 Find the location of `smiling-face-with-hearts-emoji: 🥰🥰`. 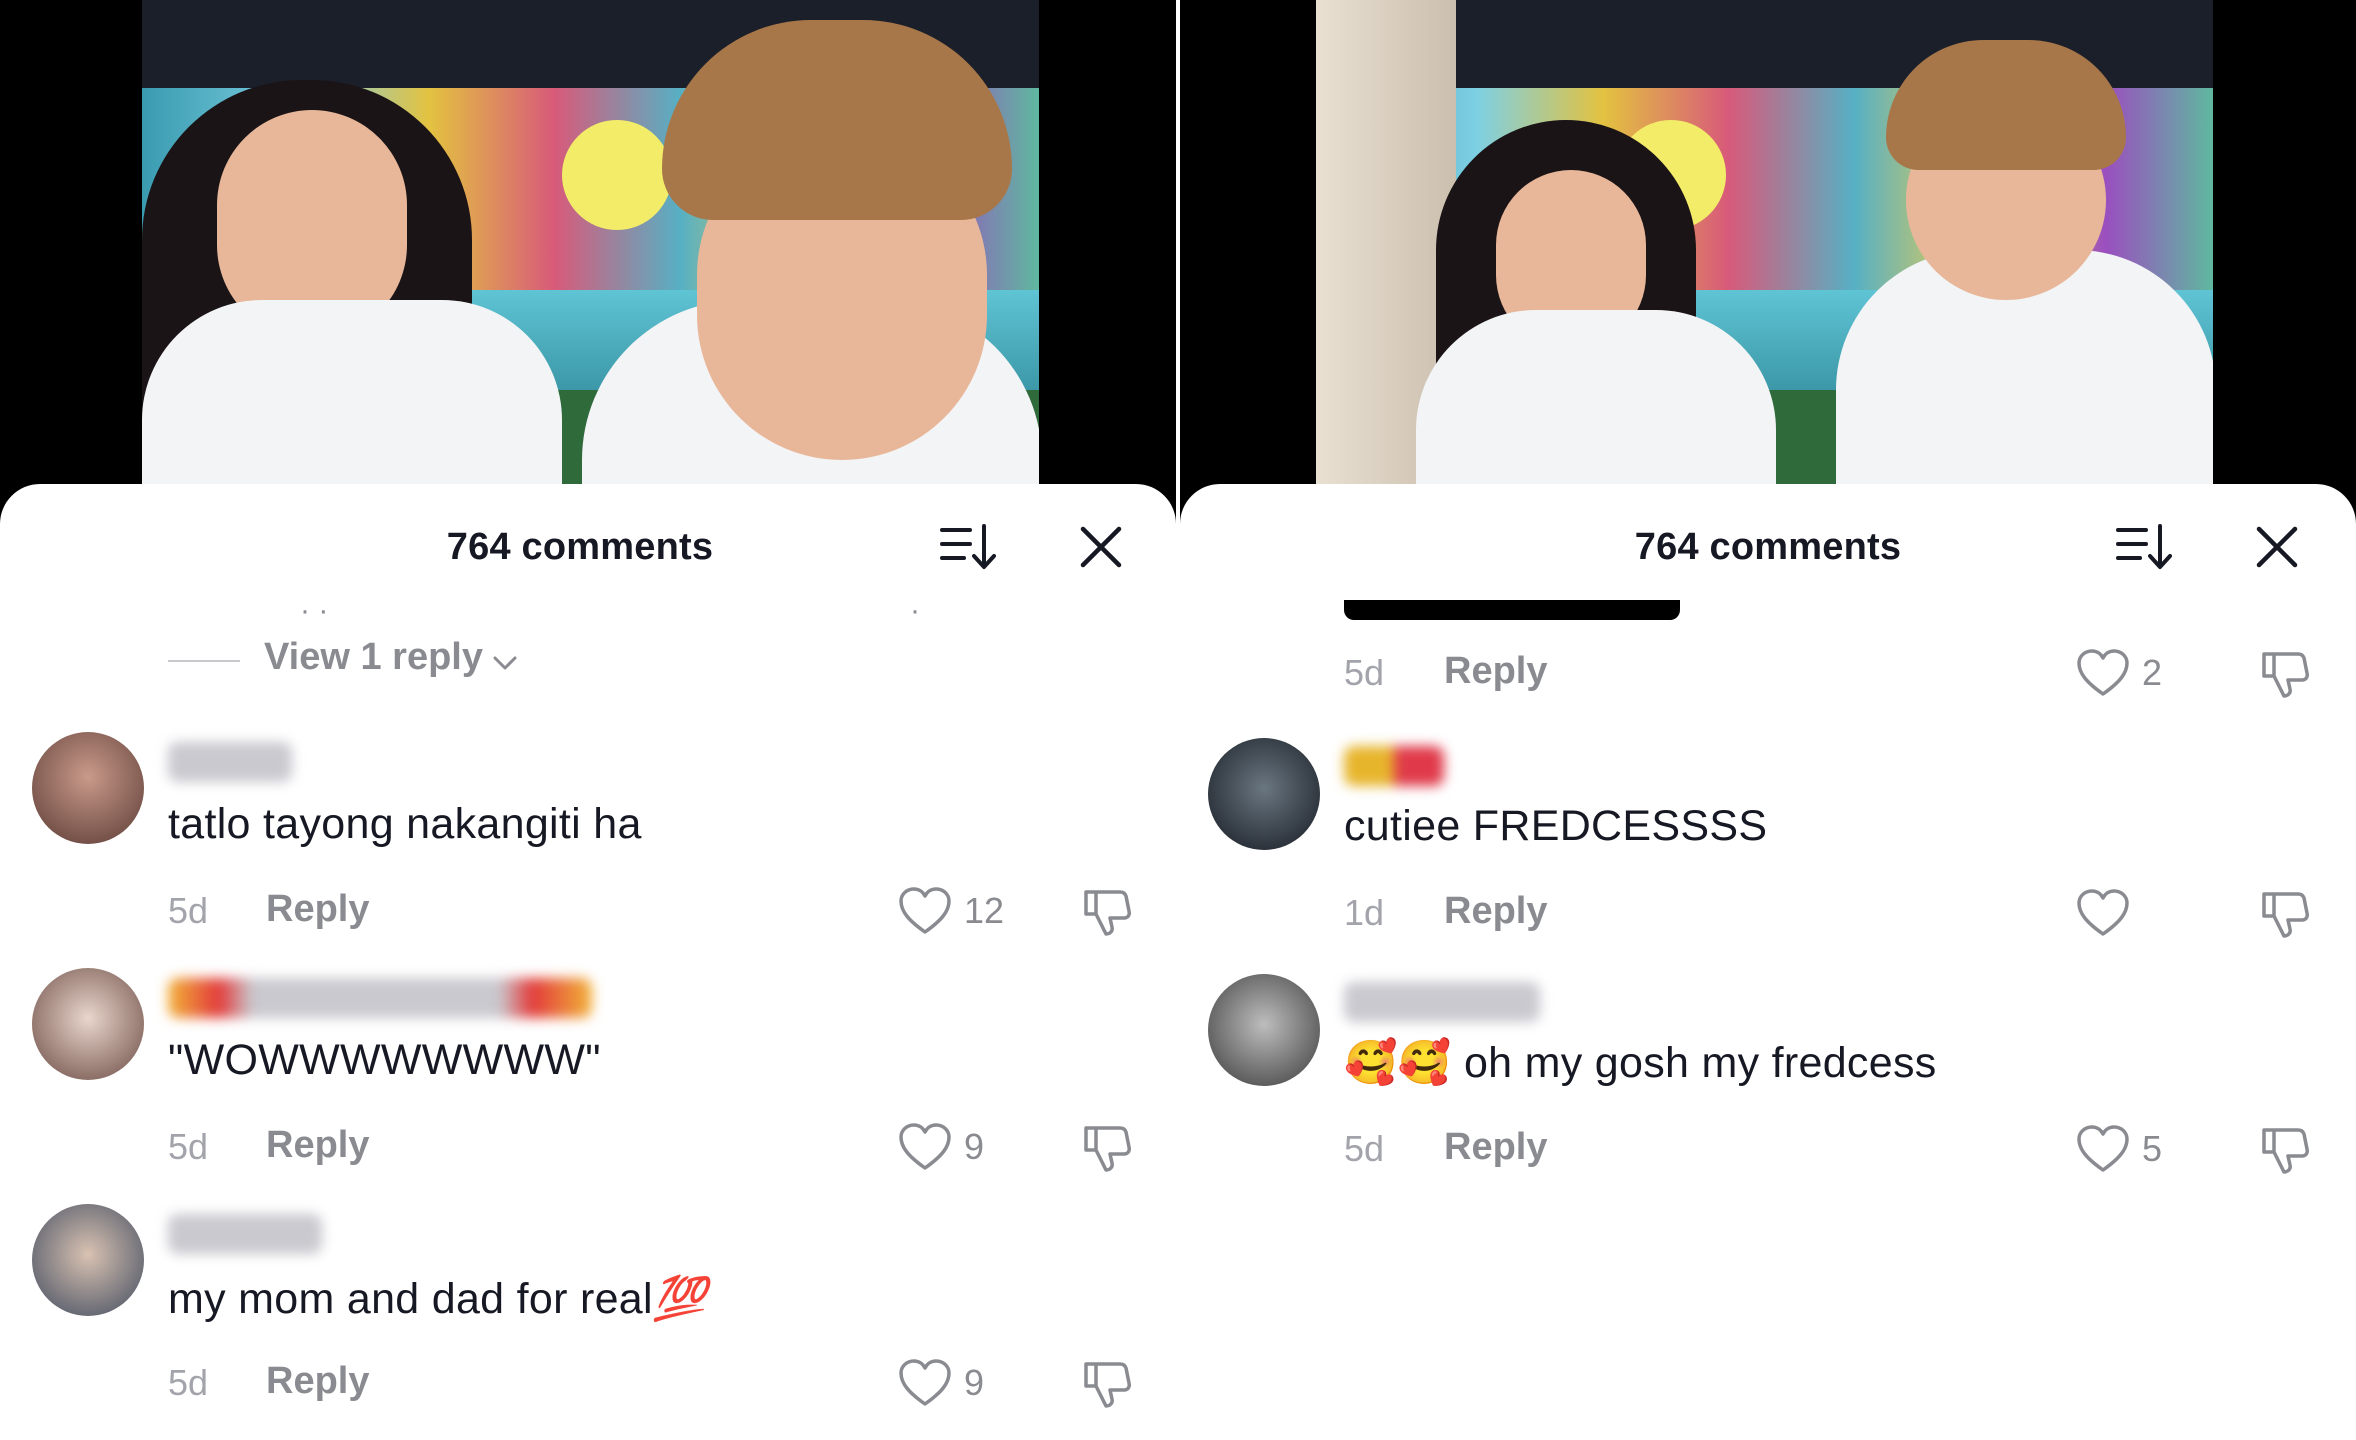

smiling-face-with-hearts-emoji: 🥰🥰 is located at coordinates (1398, 1063).